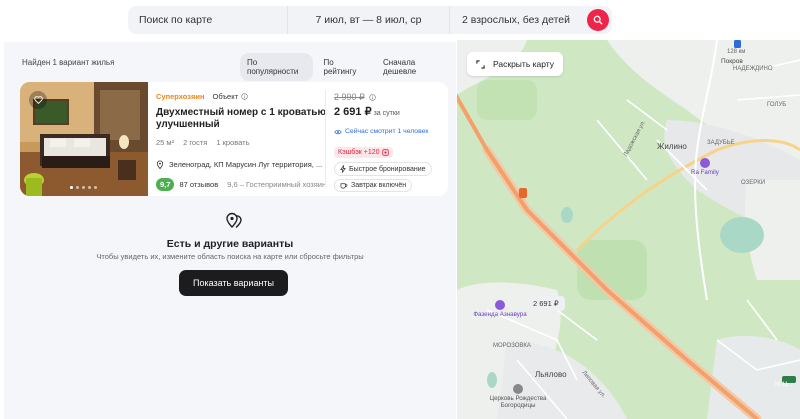 The height and width of the screenshot is (419, 800). I want to click on listing-beds: 1 кровать, so click(233, 142).